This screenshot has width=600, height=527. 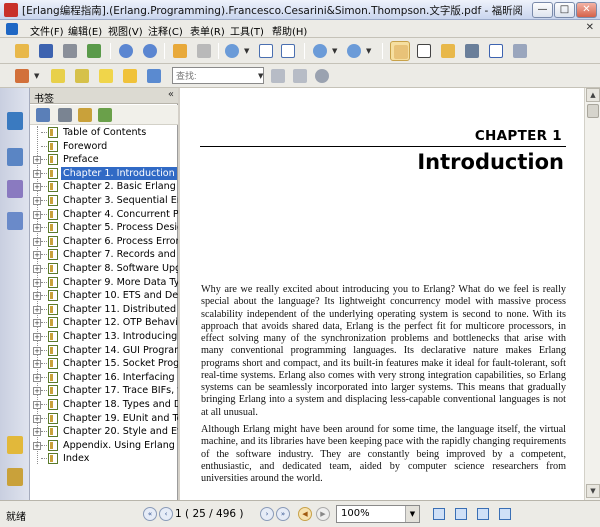 I want to click on bookmark-item: + Preface, so click(x=104, y=160).